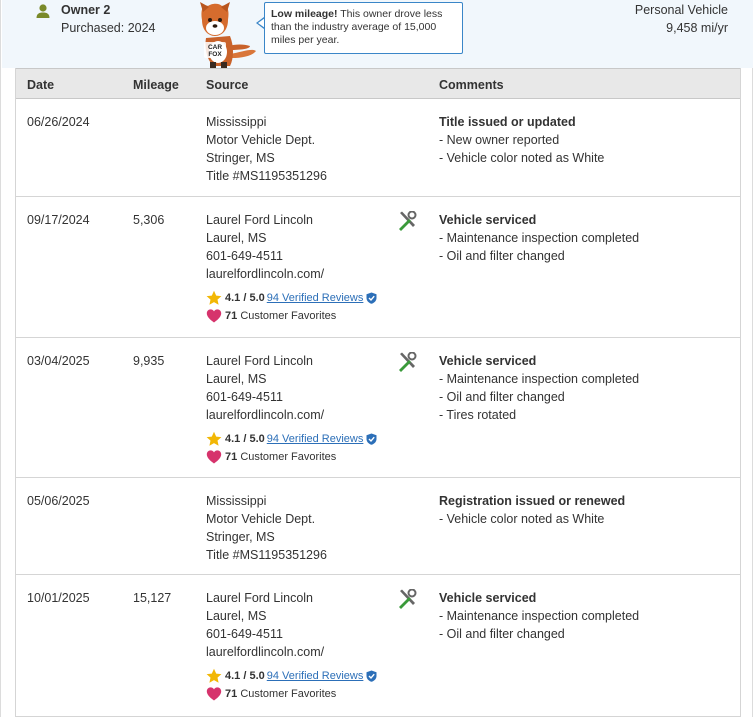 The image size is (755, 717). What do you see at coordinates (227, 85) in the screenshot?
I see `header-source: Source` at bounding box center [227, 85].